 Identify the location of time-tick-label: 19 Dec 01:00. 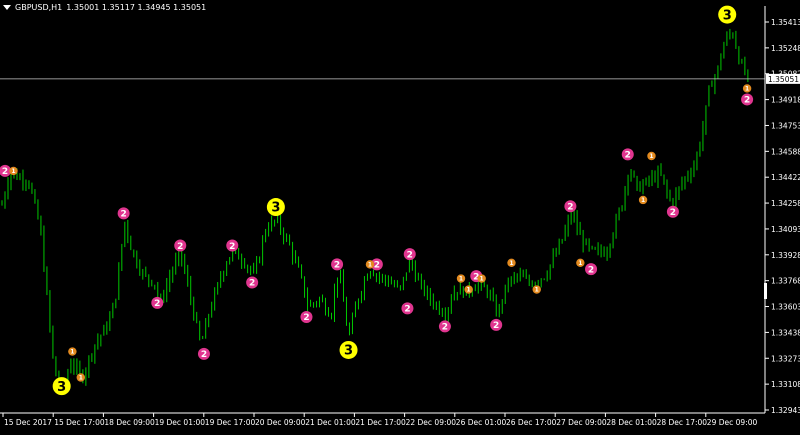
(180, 422).